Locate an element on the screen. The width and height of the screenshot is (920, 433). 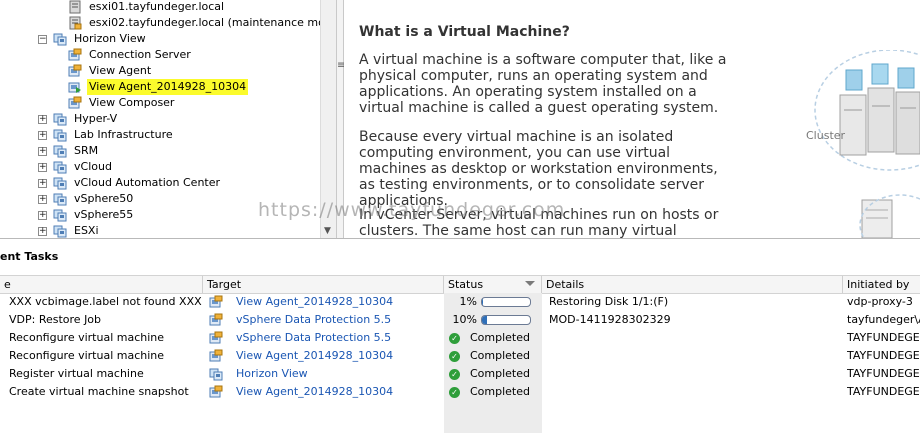
column-header-status: Status is located at coordinates (493, 284).